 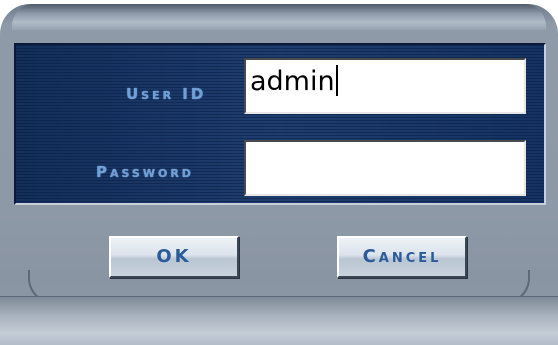 I want to click on user-id-label: User ID, so click(x=166, y=94).